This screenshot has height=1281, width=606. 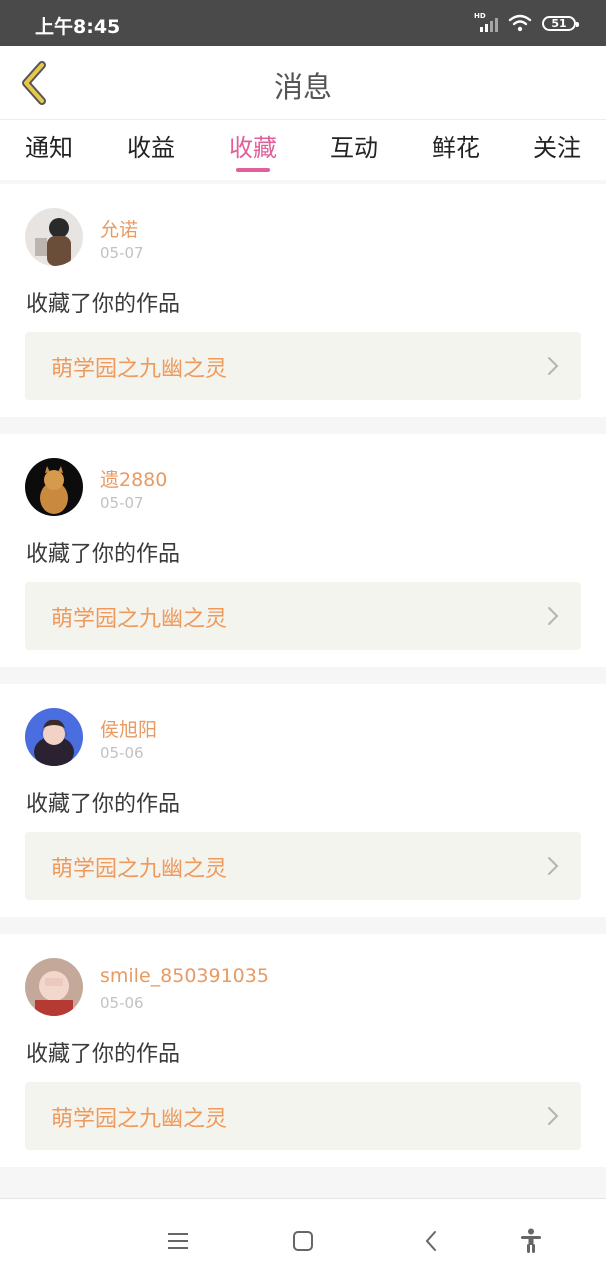 I want to click on tab-interactions: 互动, so click(x=354, y=145).